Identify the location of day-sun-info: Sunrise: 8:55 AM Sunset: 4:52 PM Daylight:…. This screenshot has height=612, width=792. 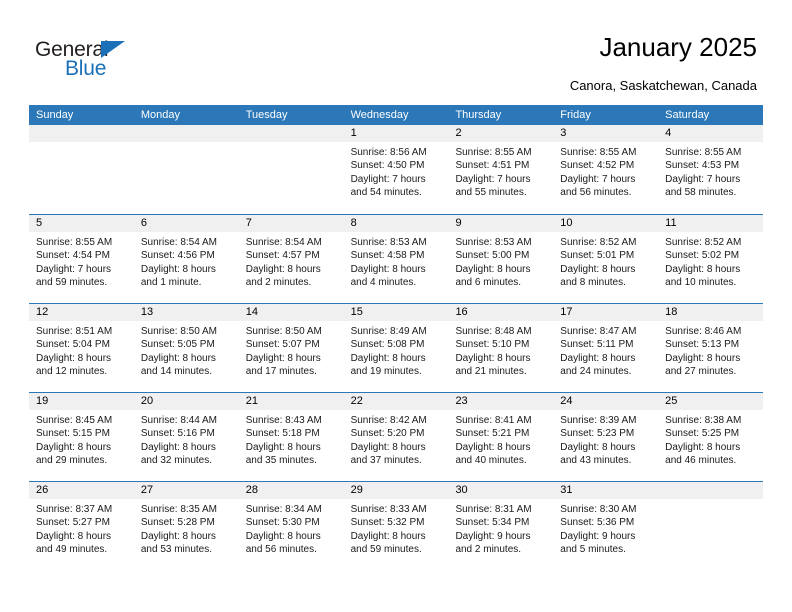
(605, 171).